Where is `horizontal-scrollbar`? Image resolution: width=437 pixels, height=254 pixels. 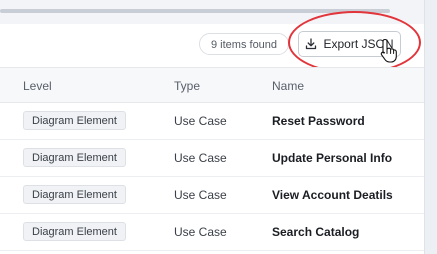
horizontal-scrollbar is located at coordinates (195, 11).